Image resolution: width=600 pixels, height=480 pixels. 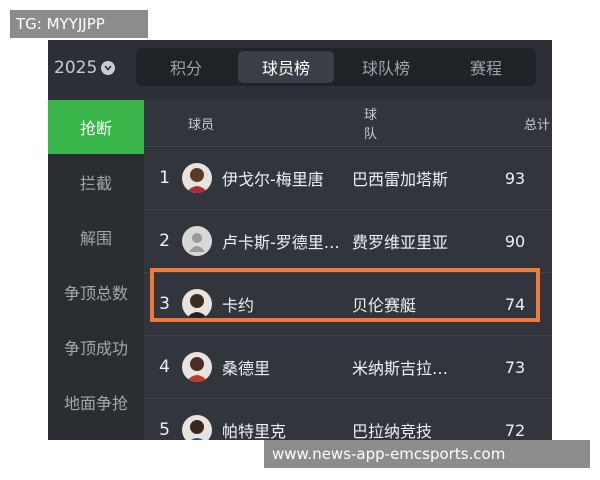 I want to click on rank: 1, so click(x=164, y=178).